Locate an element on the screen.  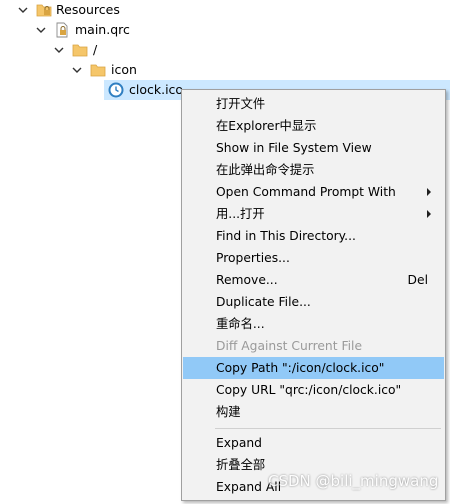
menu-item-label: 在Explorer中显示 is located at coordinates (266, 126).